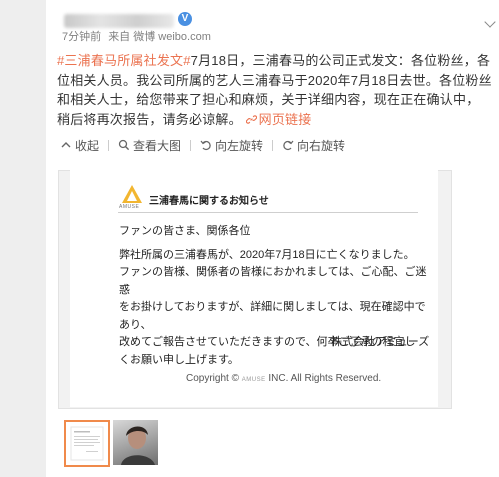 The width and height of the screenshot is (499, 477). What do you see at coordinates (159, 37) in the screenshot?
I see `post-source: 来自 微博 weibo.com` at bounding box center [159, 37].